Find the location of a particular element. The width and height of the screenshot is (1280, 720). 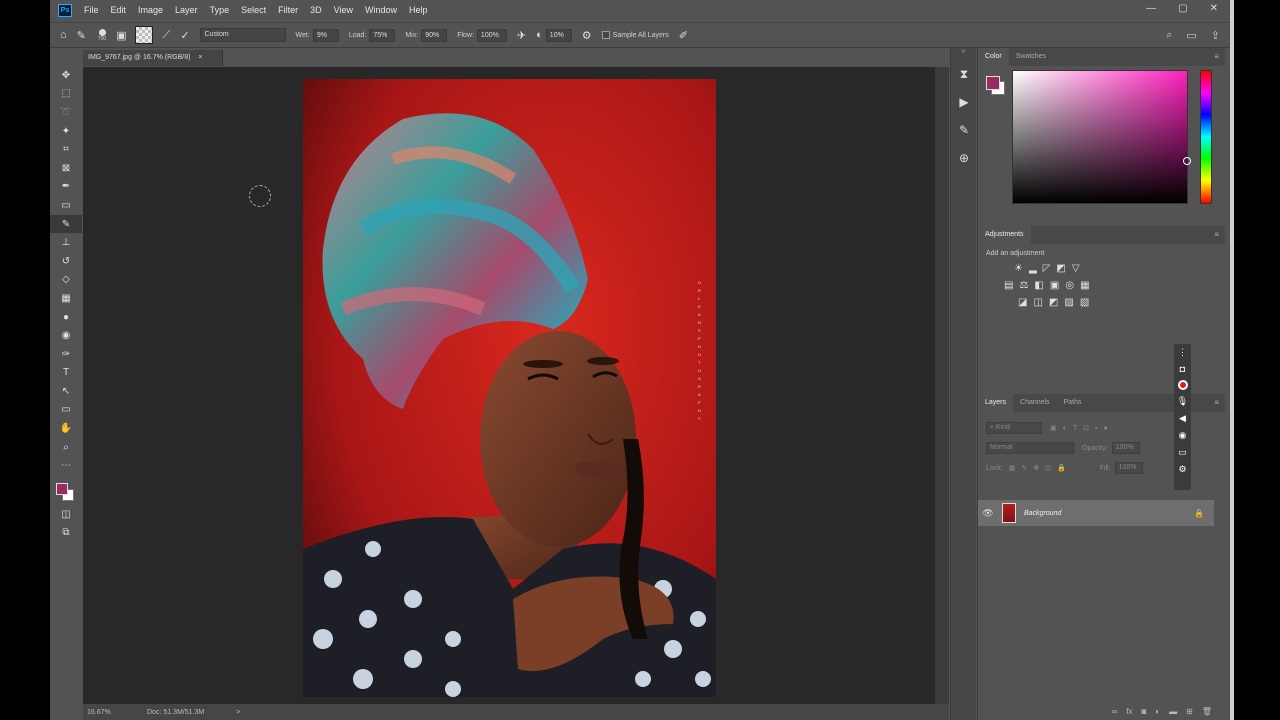

foreground-color-swatch is located at coordinates (62, 489).